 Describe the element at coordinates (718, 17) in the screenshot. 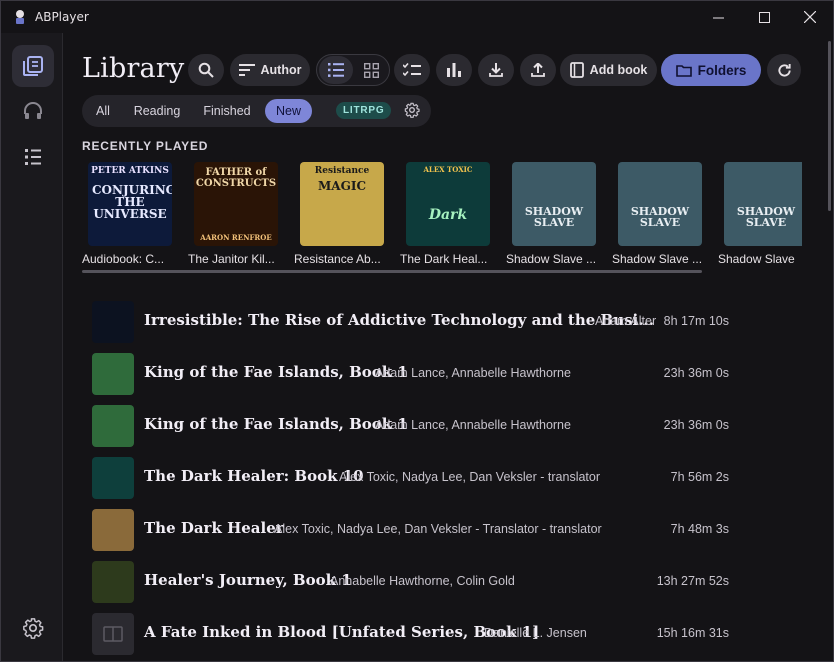

I see `minimize-button` at that location.